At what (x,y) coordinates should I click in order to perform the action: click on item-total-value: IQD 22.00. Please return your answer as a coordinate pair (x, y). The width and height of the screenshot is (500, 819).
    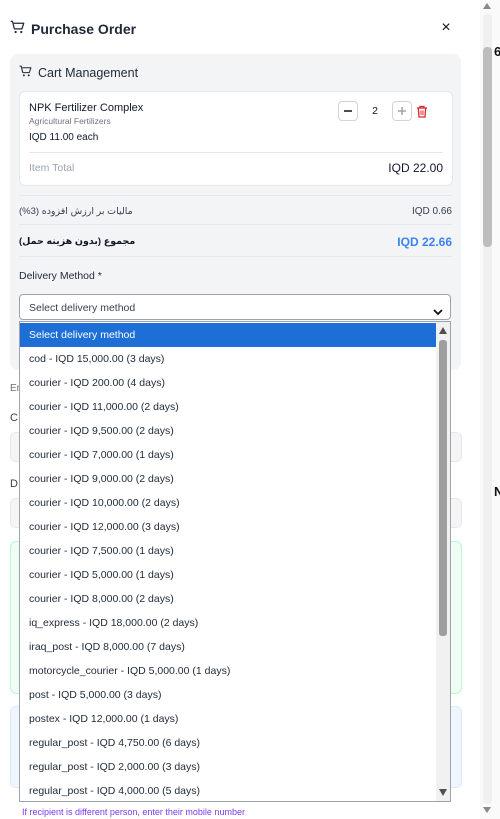
    Looking at the image, I should click on (415, 168).